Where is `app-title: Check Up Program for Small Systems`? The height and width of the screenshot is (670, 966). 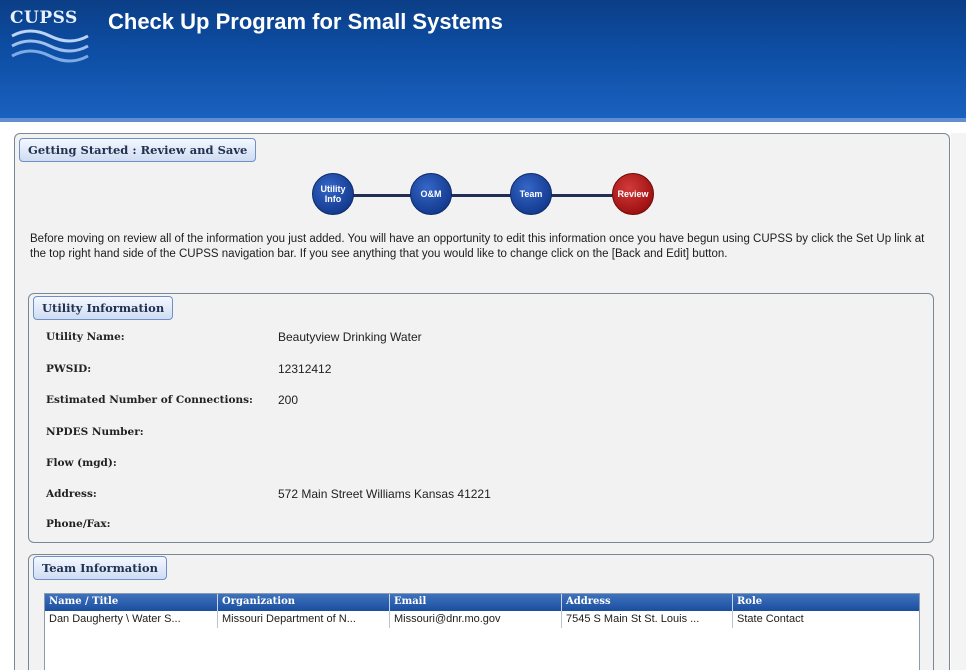
app-title: Check Up Program for Small Systems is located at coordinates (305, 21).